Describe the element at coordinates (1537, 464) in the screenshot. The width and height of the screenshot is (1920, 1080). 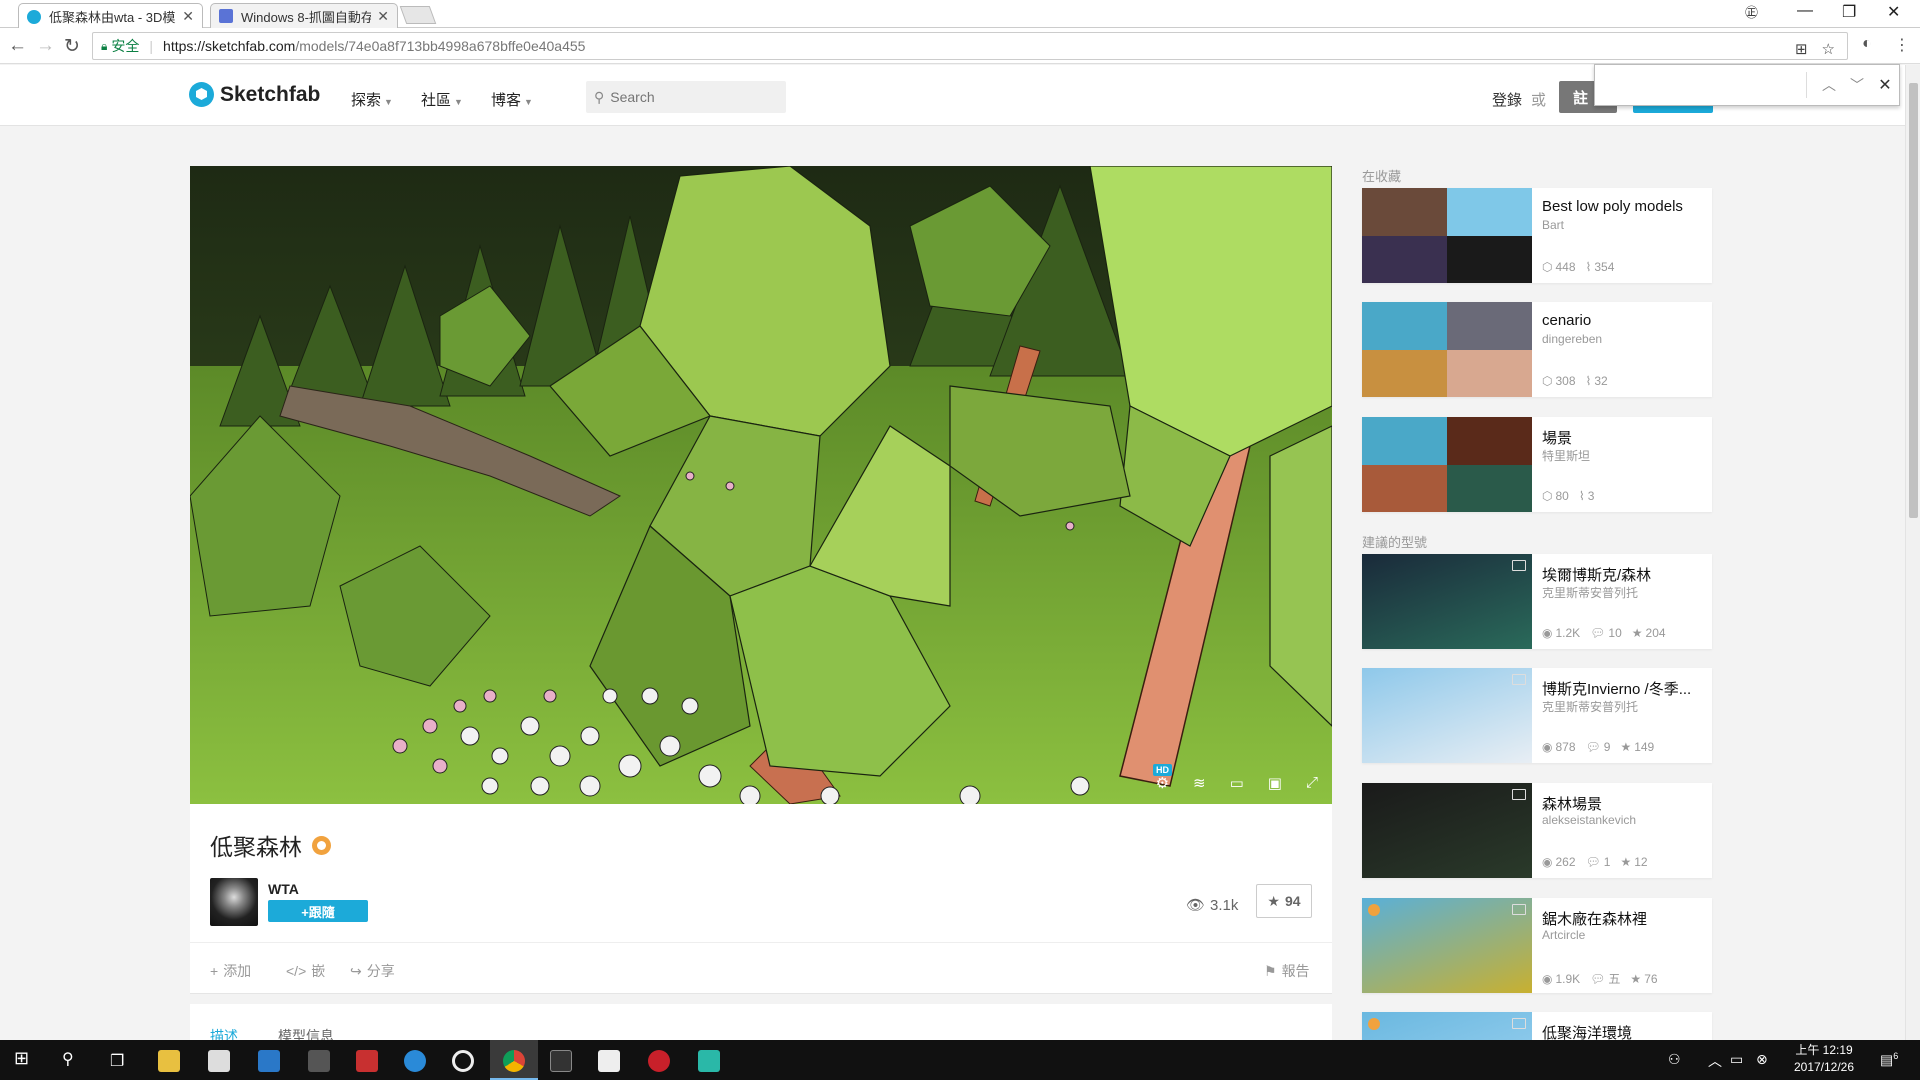
I see `collection-card: 場景 特里斯坦 ⬡ 80 ⌇ 3` at that location.